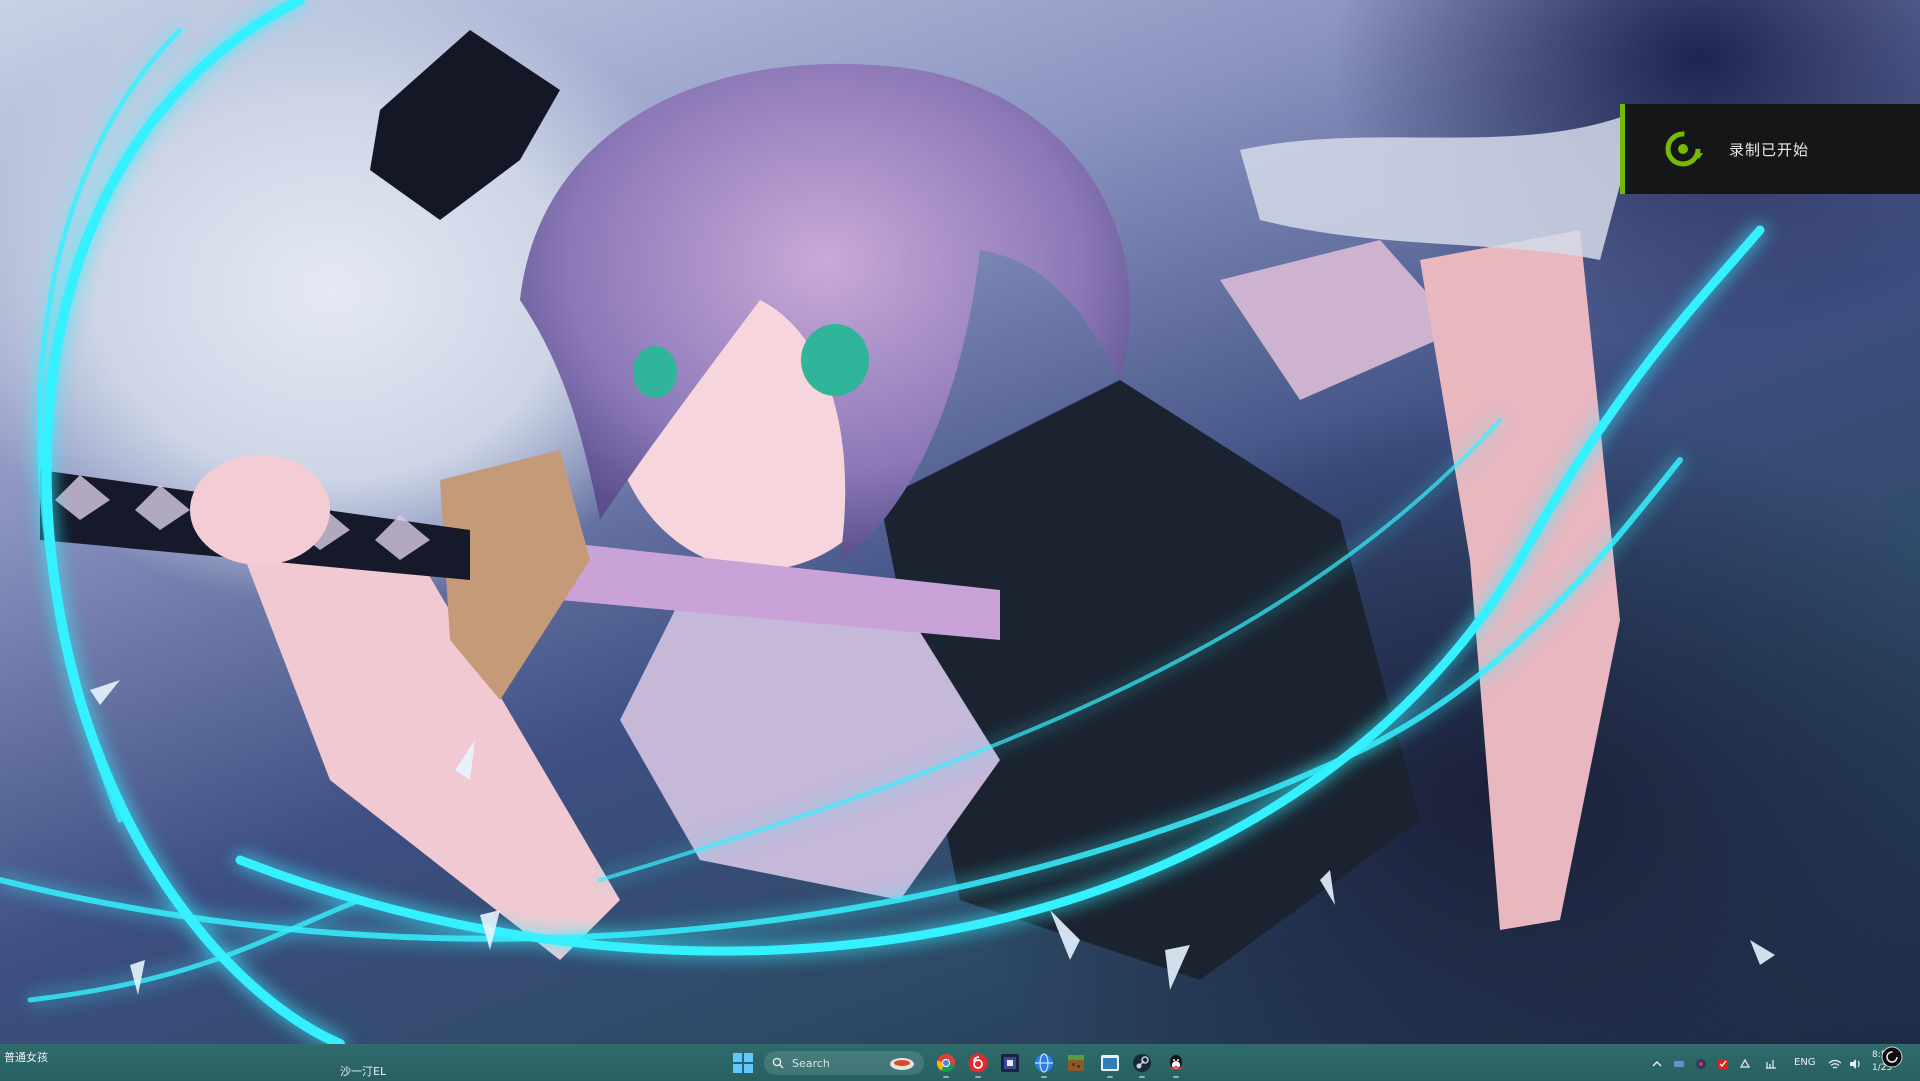 Image resolution: width=1920 pixels, height=1081 pixels. What do you see at coordinates (960, 1062) in the screenshot?
I see `taskbar: 普通女孩 沙一汀EL Search ENG 8:5 1/25` at bounding box center [960, 1062].